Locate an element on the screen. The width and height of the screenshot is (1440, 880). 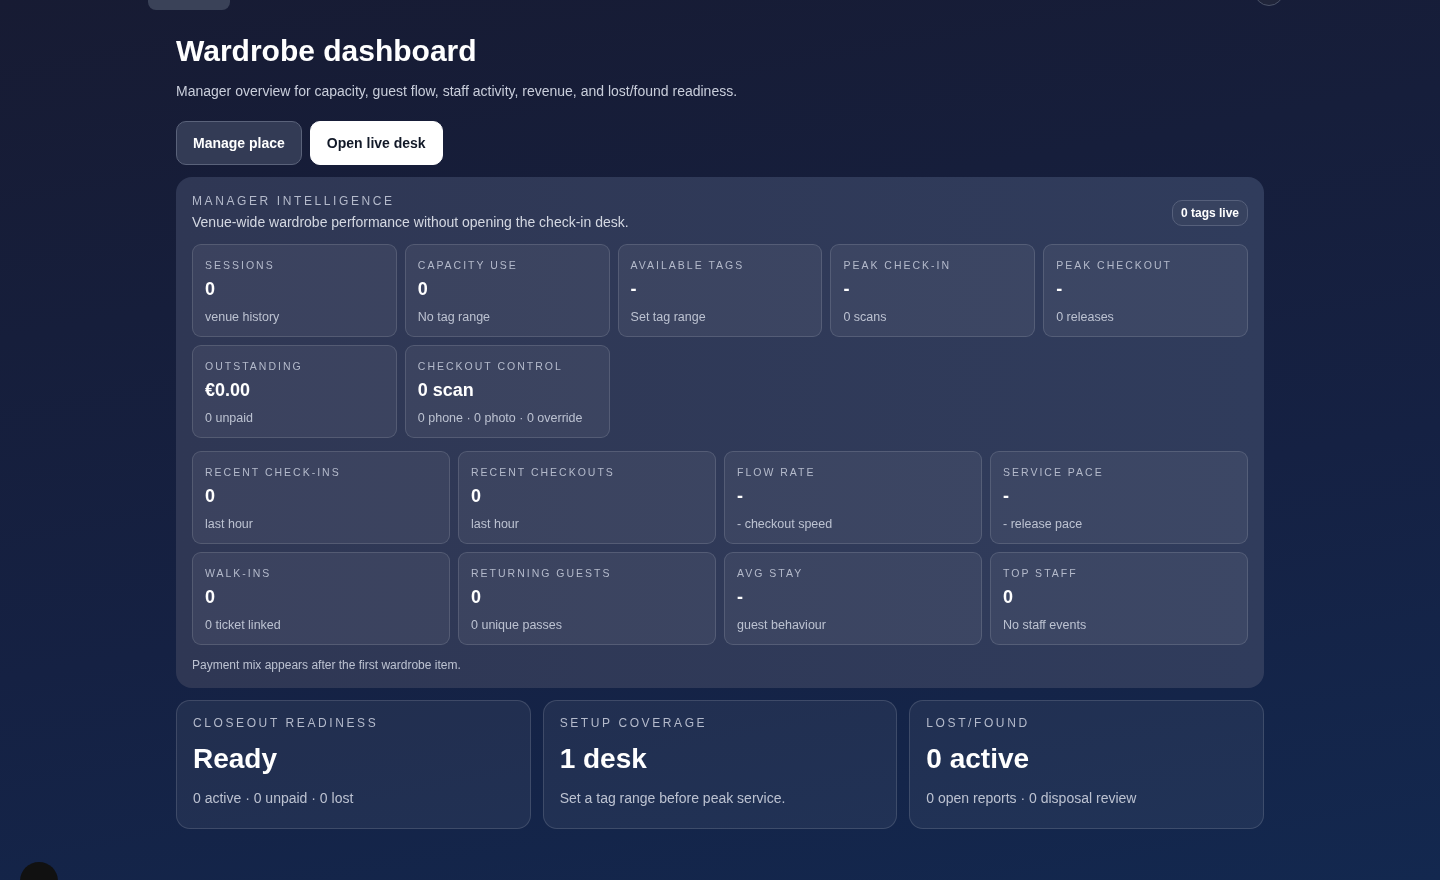
metric-value: 0 active is located at coordinates (978, 759).